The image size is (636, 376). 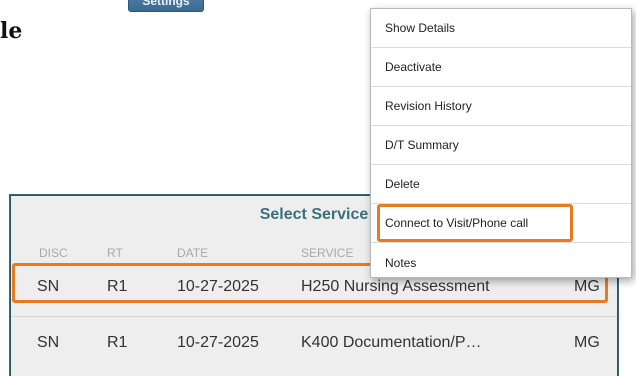 I want to click on menu-item-deactivate: Deactivate, so click(x=501, y=67).